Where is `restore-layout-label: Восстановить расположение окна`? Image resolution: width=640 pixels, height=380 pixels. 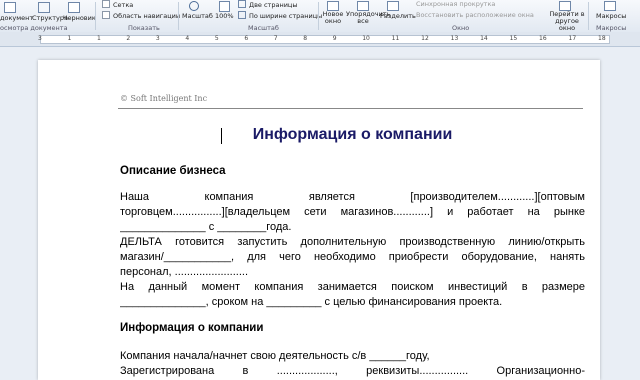 restore-layout-label: Восстановить расположение окна is located at coordinates (475, 15).